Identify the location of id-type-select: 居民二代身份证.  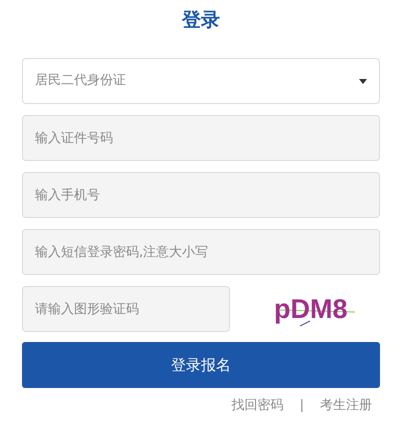
(201, 81).